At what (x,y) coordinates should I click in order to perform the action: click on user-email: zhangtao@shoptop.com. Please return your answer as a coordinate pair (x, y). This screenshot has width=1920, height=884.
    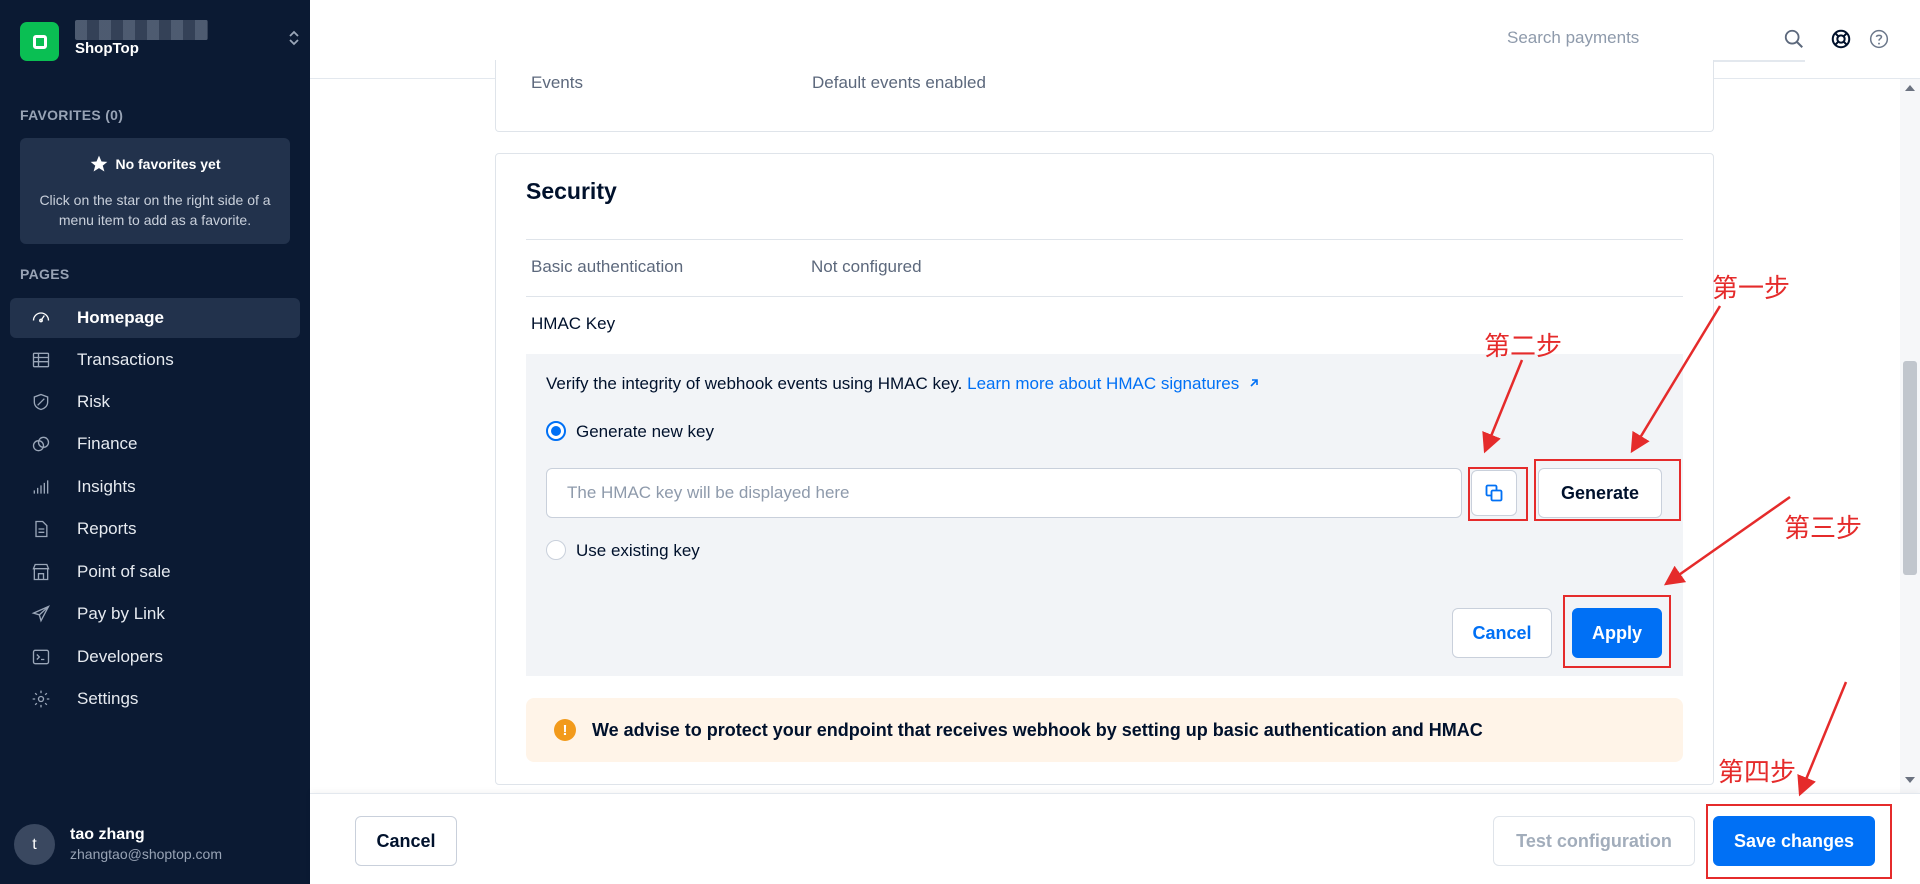
    Looking at the image, I should click on (146, 854).